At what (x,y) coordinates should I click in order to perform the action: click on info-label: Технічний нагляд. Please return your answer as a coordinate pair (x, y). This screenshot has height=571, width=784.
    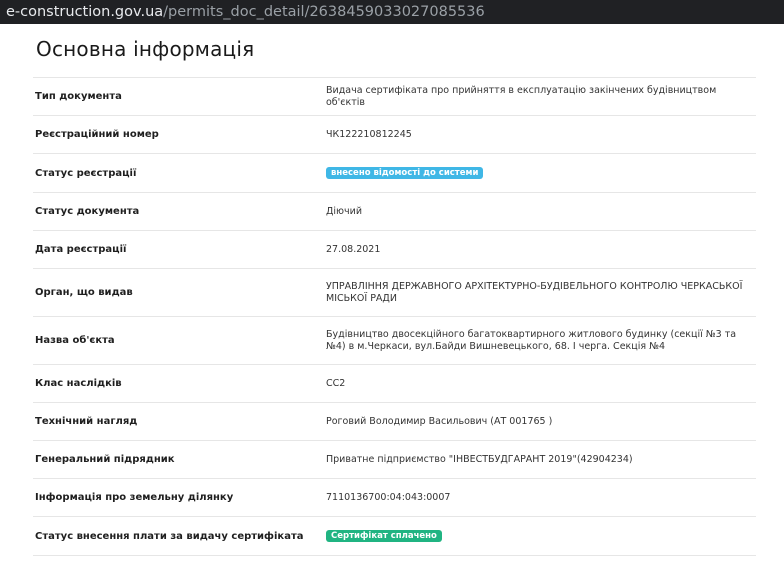
    Looking at the image, I should click on (86, 421).